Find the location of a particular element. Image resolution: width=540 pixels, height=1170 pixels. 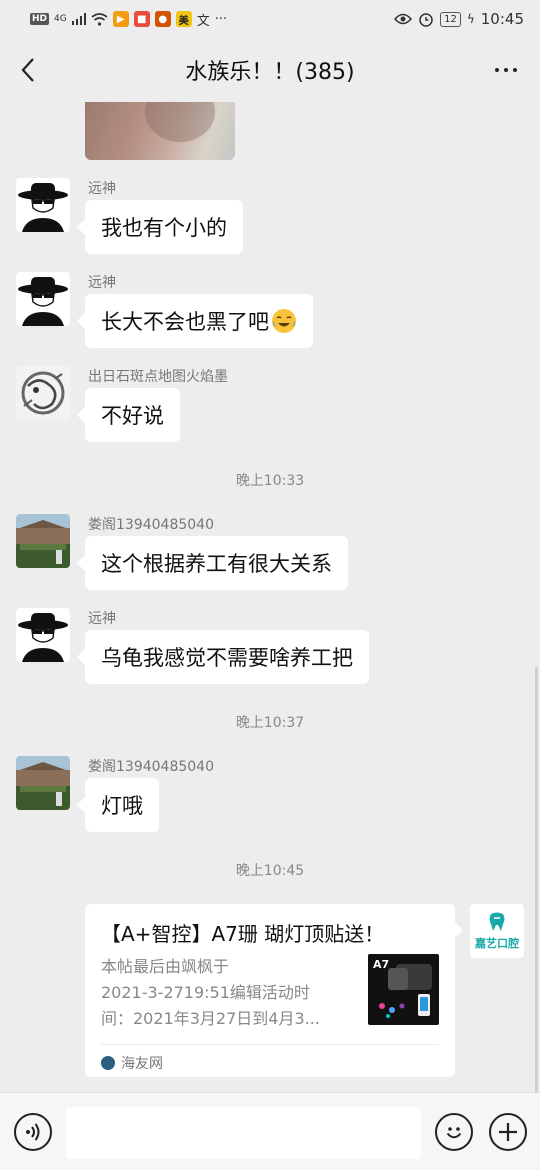

my-avatar: 嘉艺口腔 is located at coordinates (497, 931).